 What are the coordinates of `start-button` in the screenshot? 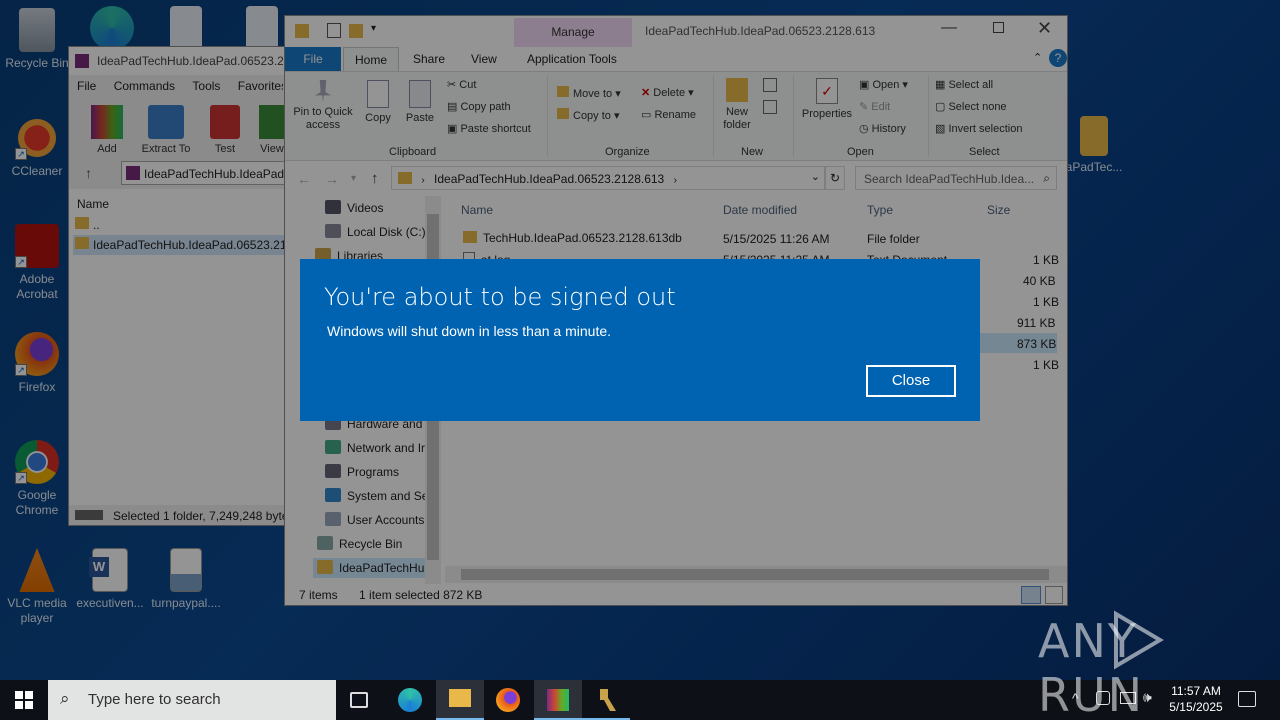 It's located at (24, 700).